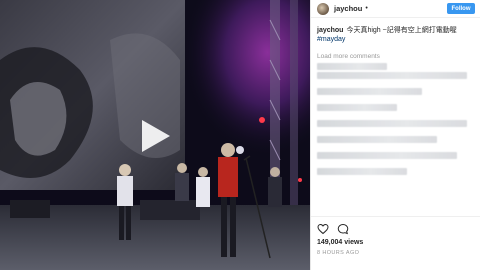  What do you see at coordinates (395, 9) in the screenshot?
I see `post-header: jaychou • Follow` at bounding box center [395, 9].